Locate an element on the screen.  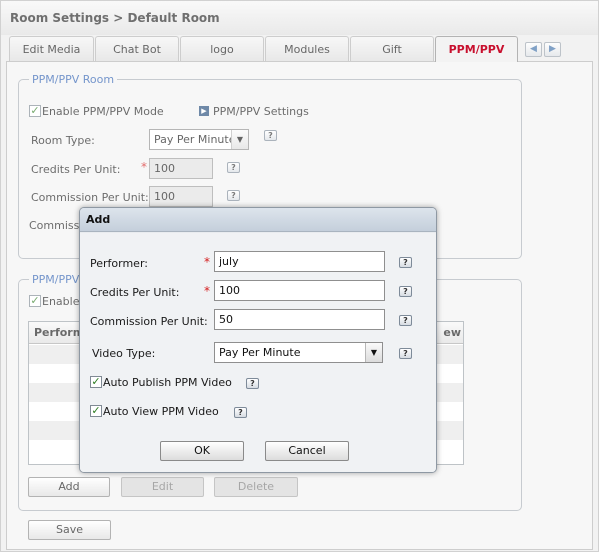
dialog-credits-field: 100 is located at coordinates (299, 290).